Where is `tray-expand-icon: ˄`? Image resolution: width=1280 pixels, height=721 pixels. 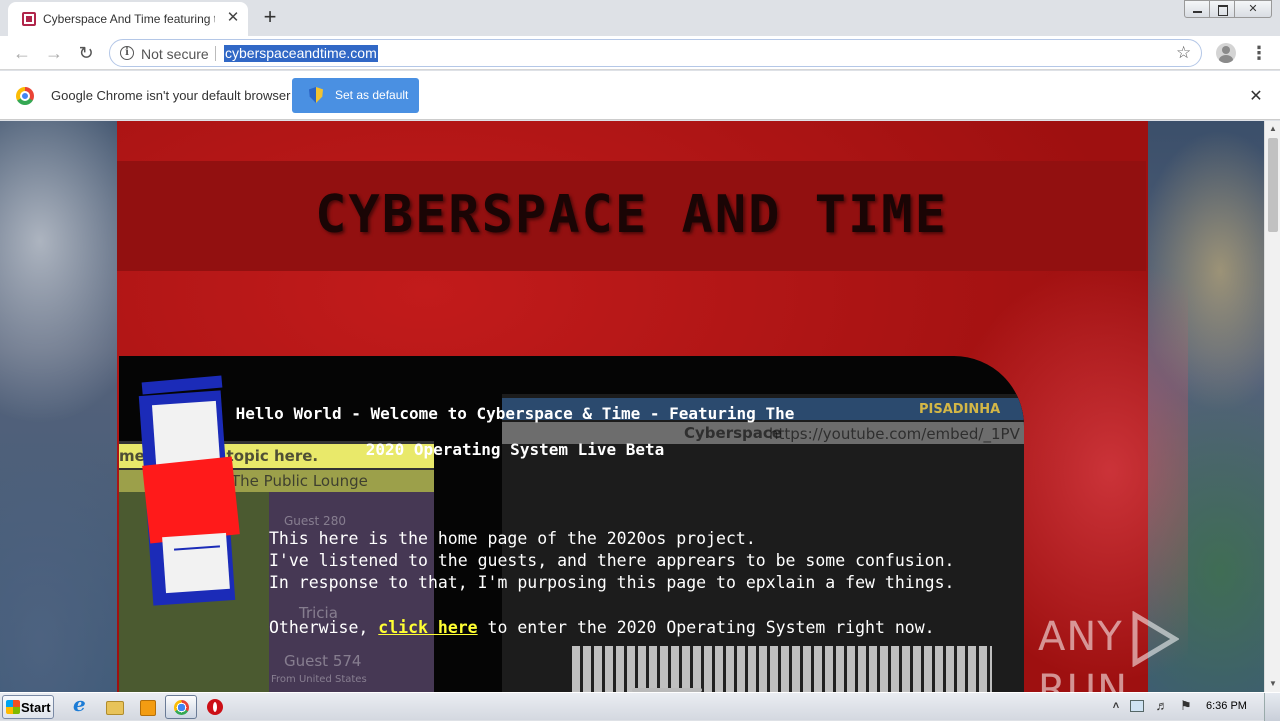
tray-expand-icon: ˄ is located at coordinates (1116, 706).